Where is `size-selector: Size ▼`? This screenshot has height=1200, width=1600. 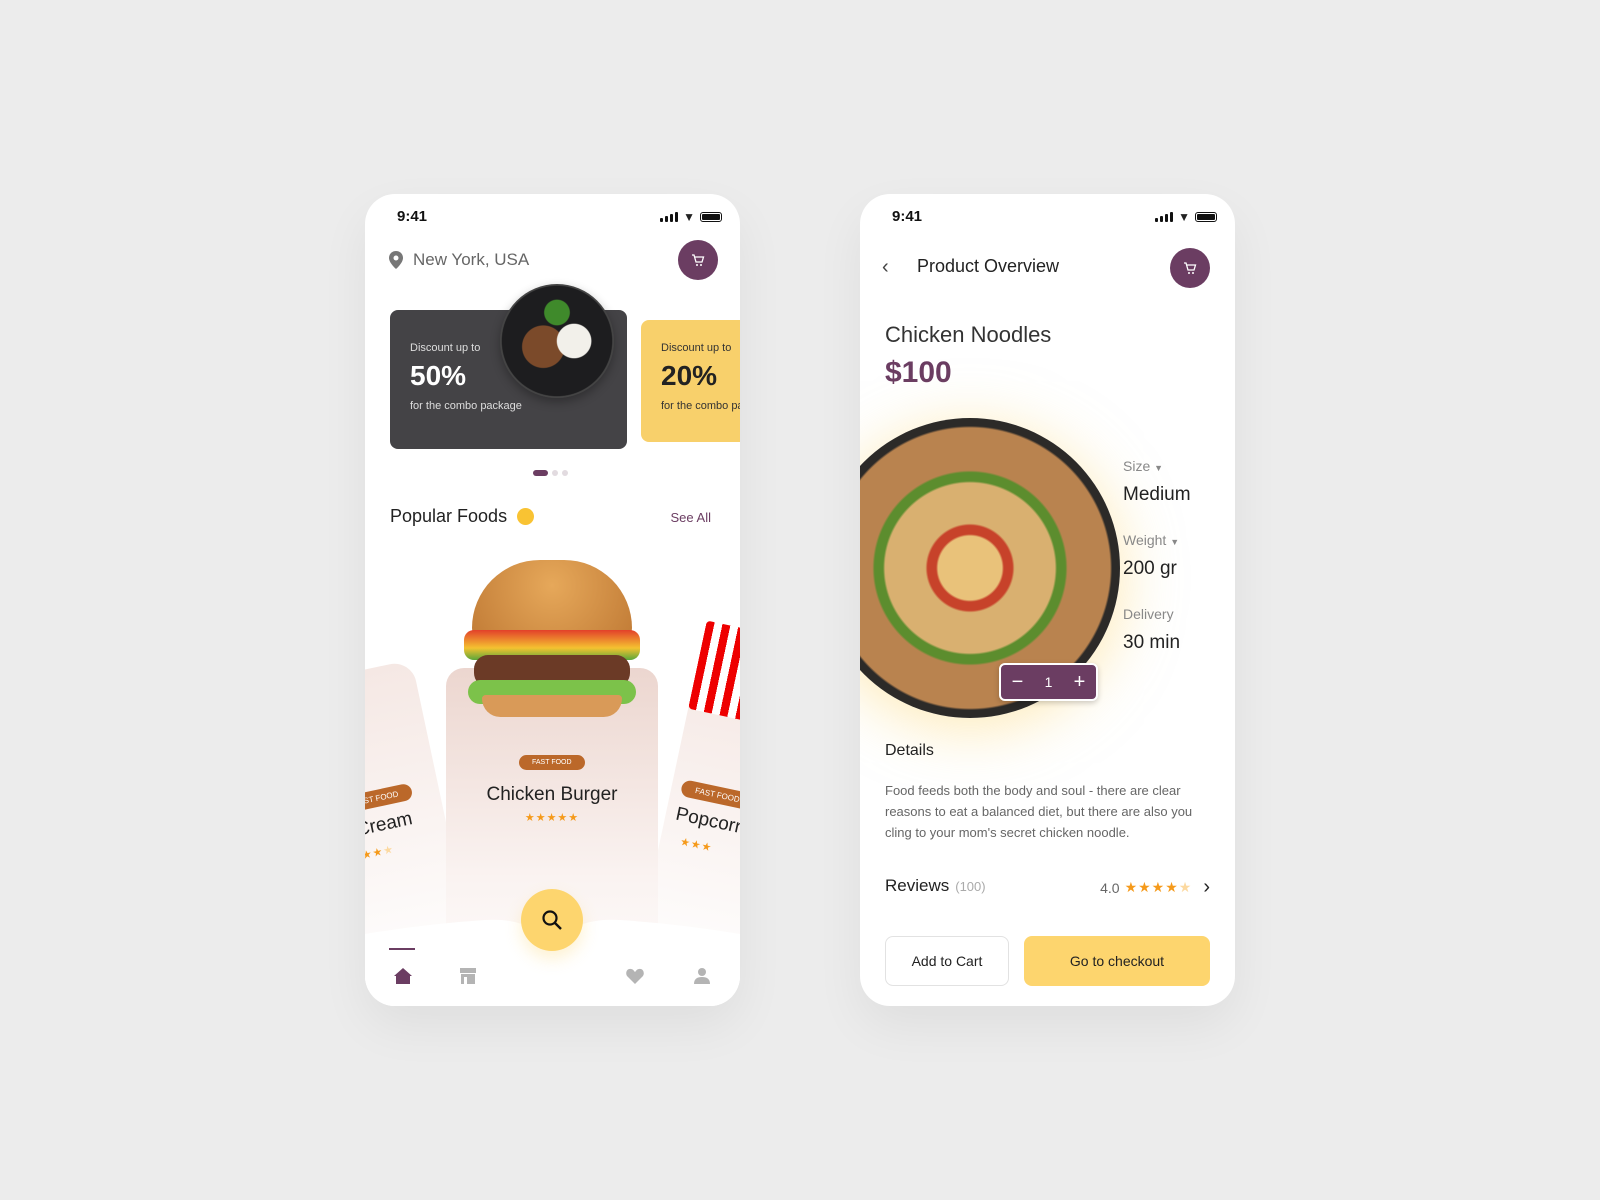
size-selector: Size ▼ is located at coordinates (1143, 466).